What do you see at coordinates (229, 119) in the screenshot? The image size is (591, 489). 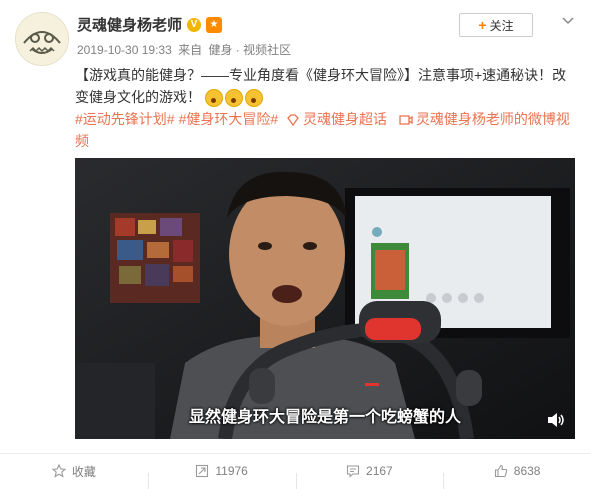 I see `topic-link: #健身环大冒险#` at bounding box center [229, 119].